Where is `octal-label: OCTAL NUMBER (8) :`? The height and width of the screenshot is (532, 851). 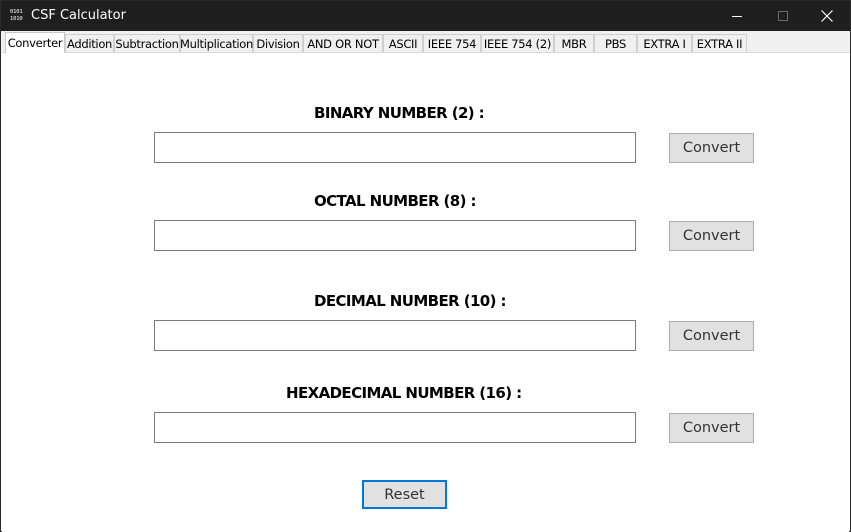
octal-label: OCTAL NUMBER (8) : is located at coordinates (395, 201).